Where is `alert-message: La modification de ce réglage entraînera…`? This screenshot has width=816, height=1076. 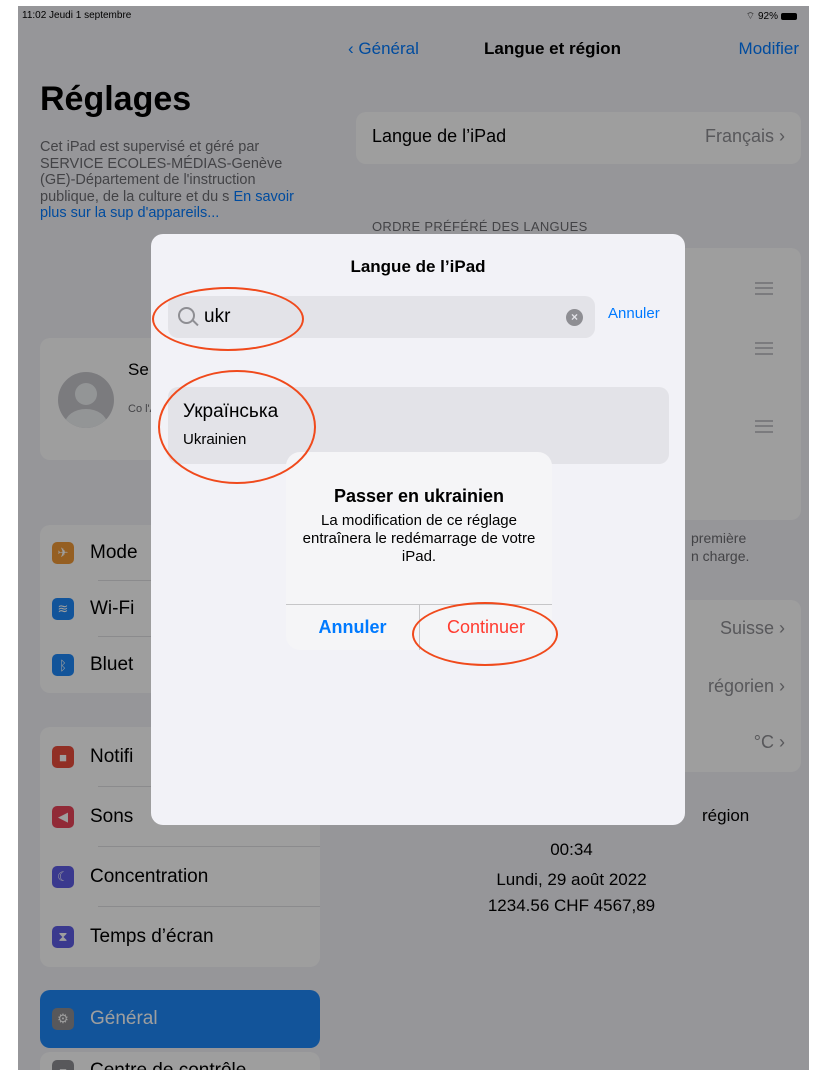 alert-message: La modification de ce réglage entraînera… is located at coordinates (419, 538).